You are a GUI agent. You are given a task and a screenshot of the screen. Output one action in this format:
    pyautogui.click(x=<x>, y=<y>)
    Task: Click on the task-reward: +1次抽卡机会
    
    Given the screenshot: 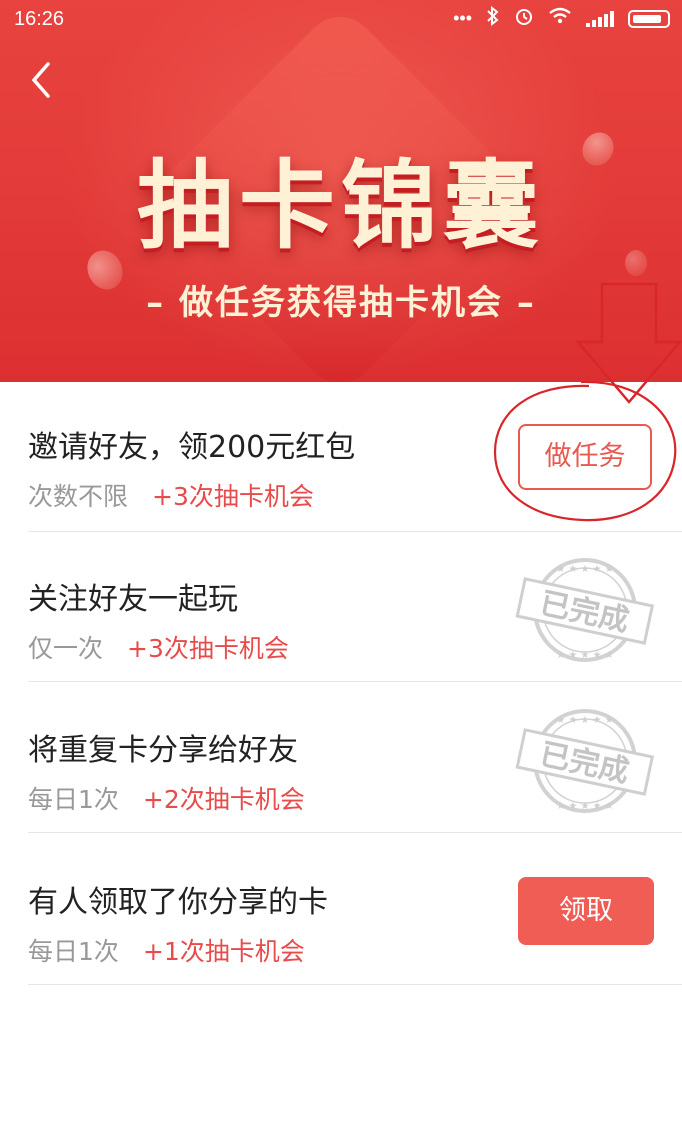 What is the action you would take?
    pyautogui.click(x=223, y=951)
    